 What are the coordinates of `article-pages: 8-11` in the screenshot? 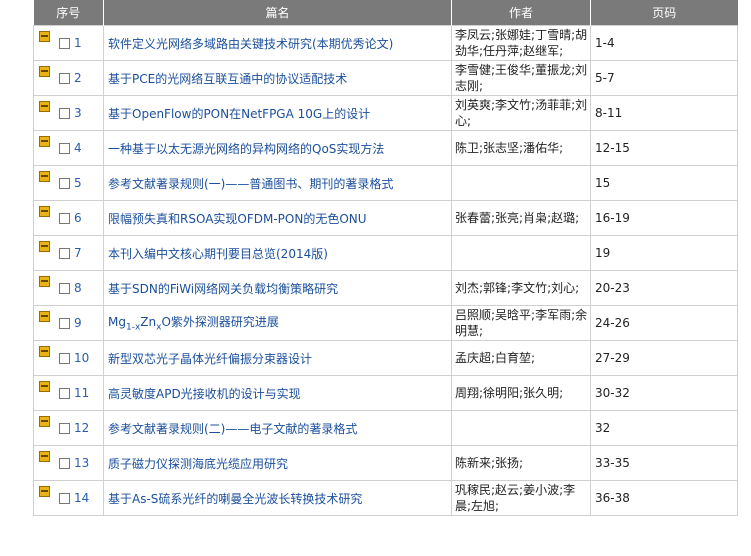 It's located at (664, 113).